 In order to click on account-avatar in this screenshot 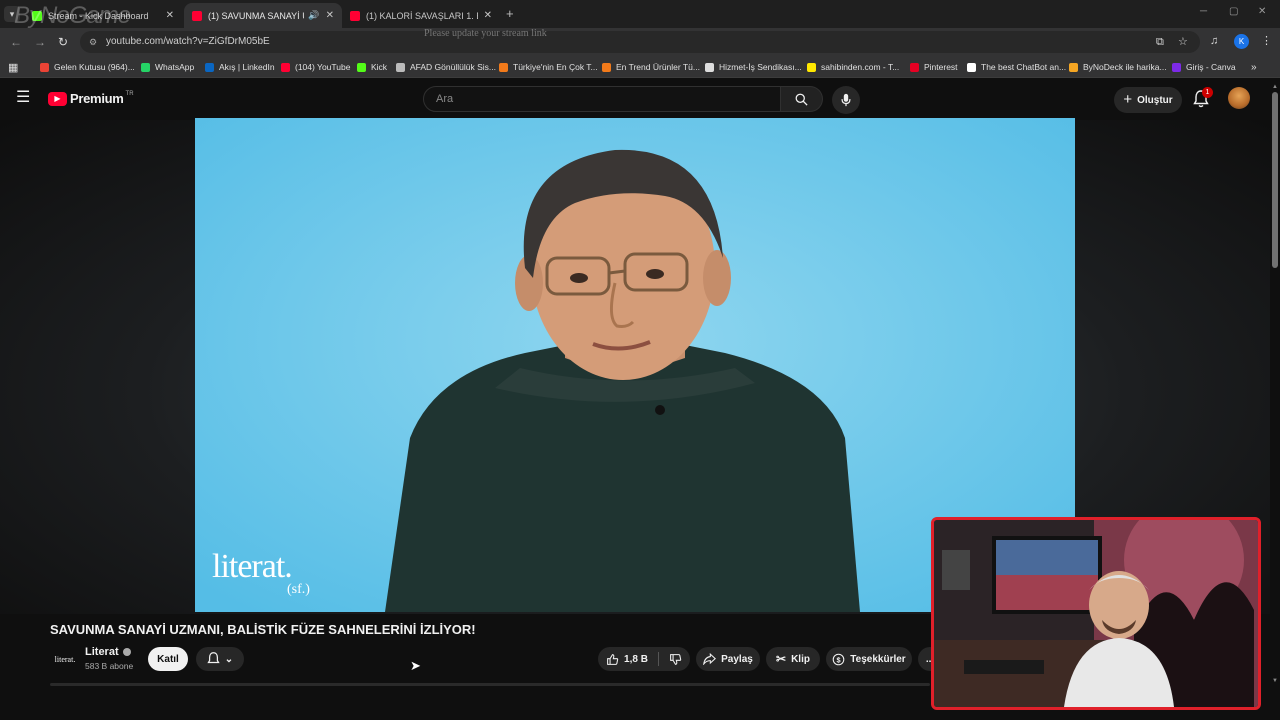, I will do `click(1239, 98)`.